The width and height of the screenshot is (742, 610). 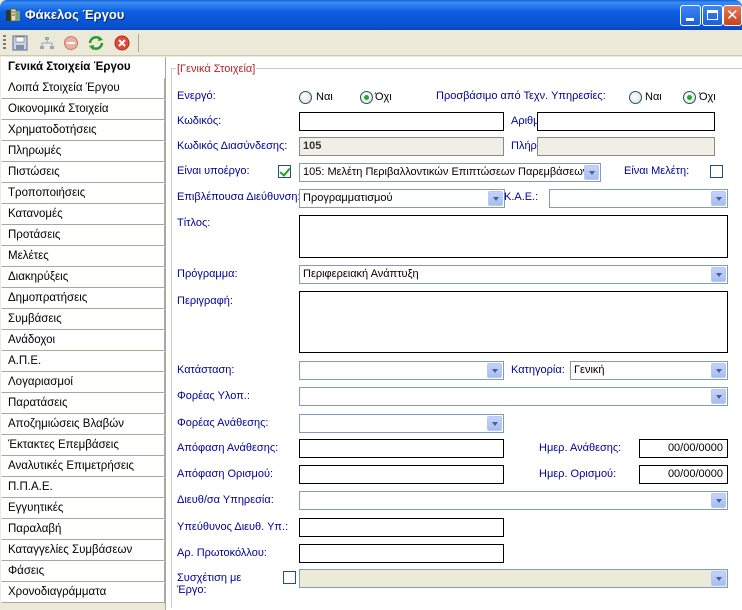 What do you see at coordinates (83, 340) in the screenshot?
I see `sidebar-item: Ανάδοχοι` at bounding box center [83, 340].